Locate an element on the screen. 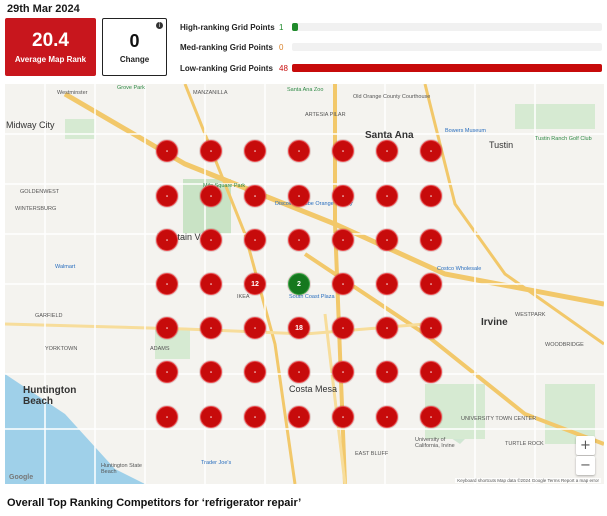 Image resolution: width=607 pixels, height=516 pixels. change-card: i 0 Change is located at coordinates (134, 47).